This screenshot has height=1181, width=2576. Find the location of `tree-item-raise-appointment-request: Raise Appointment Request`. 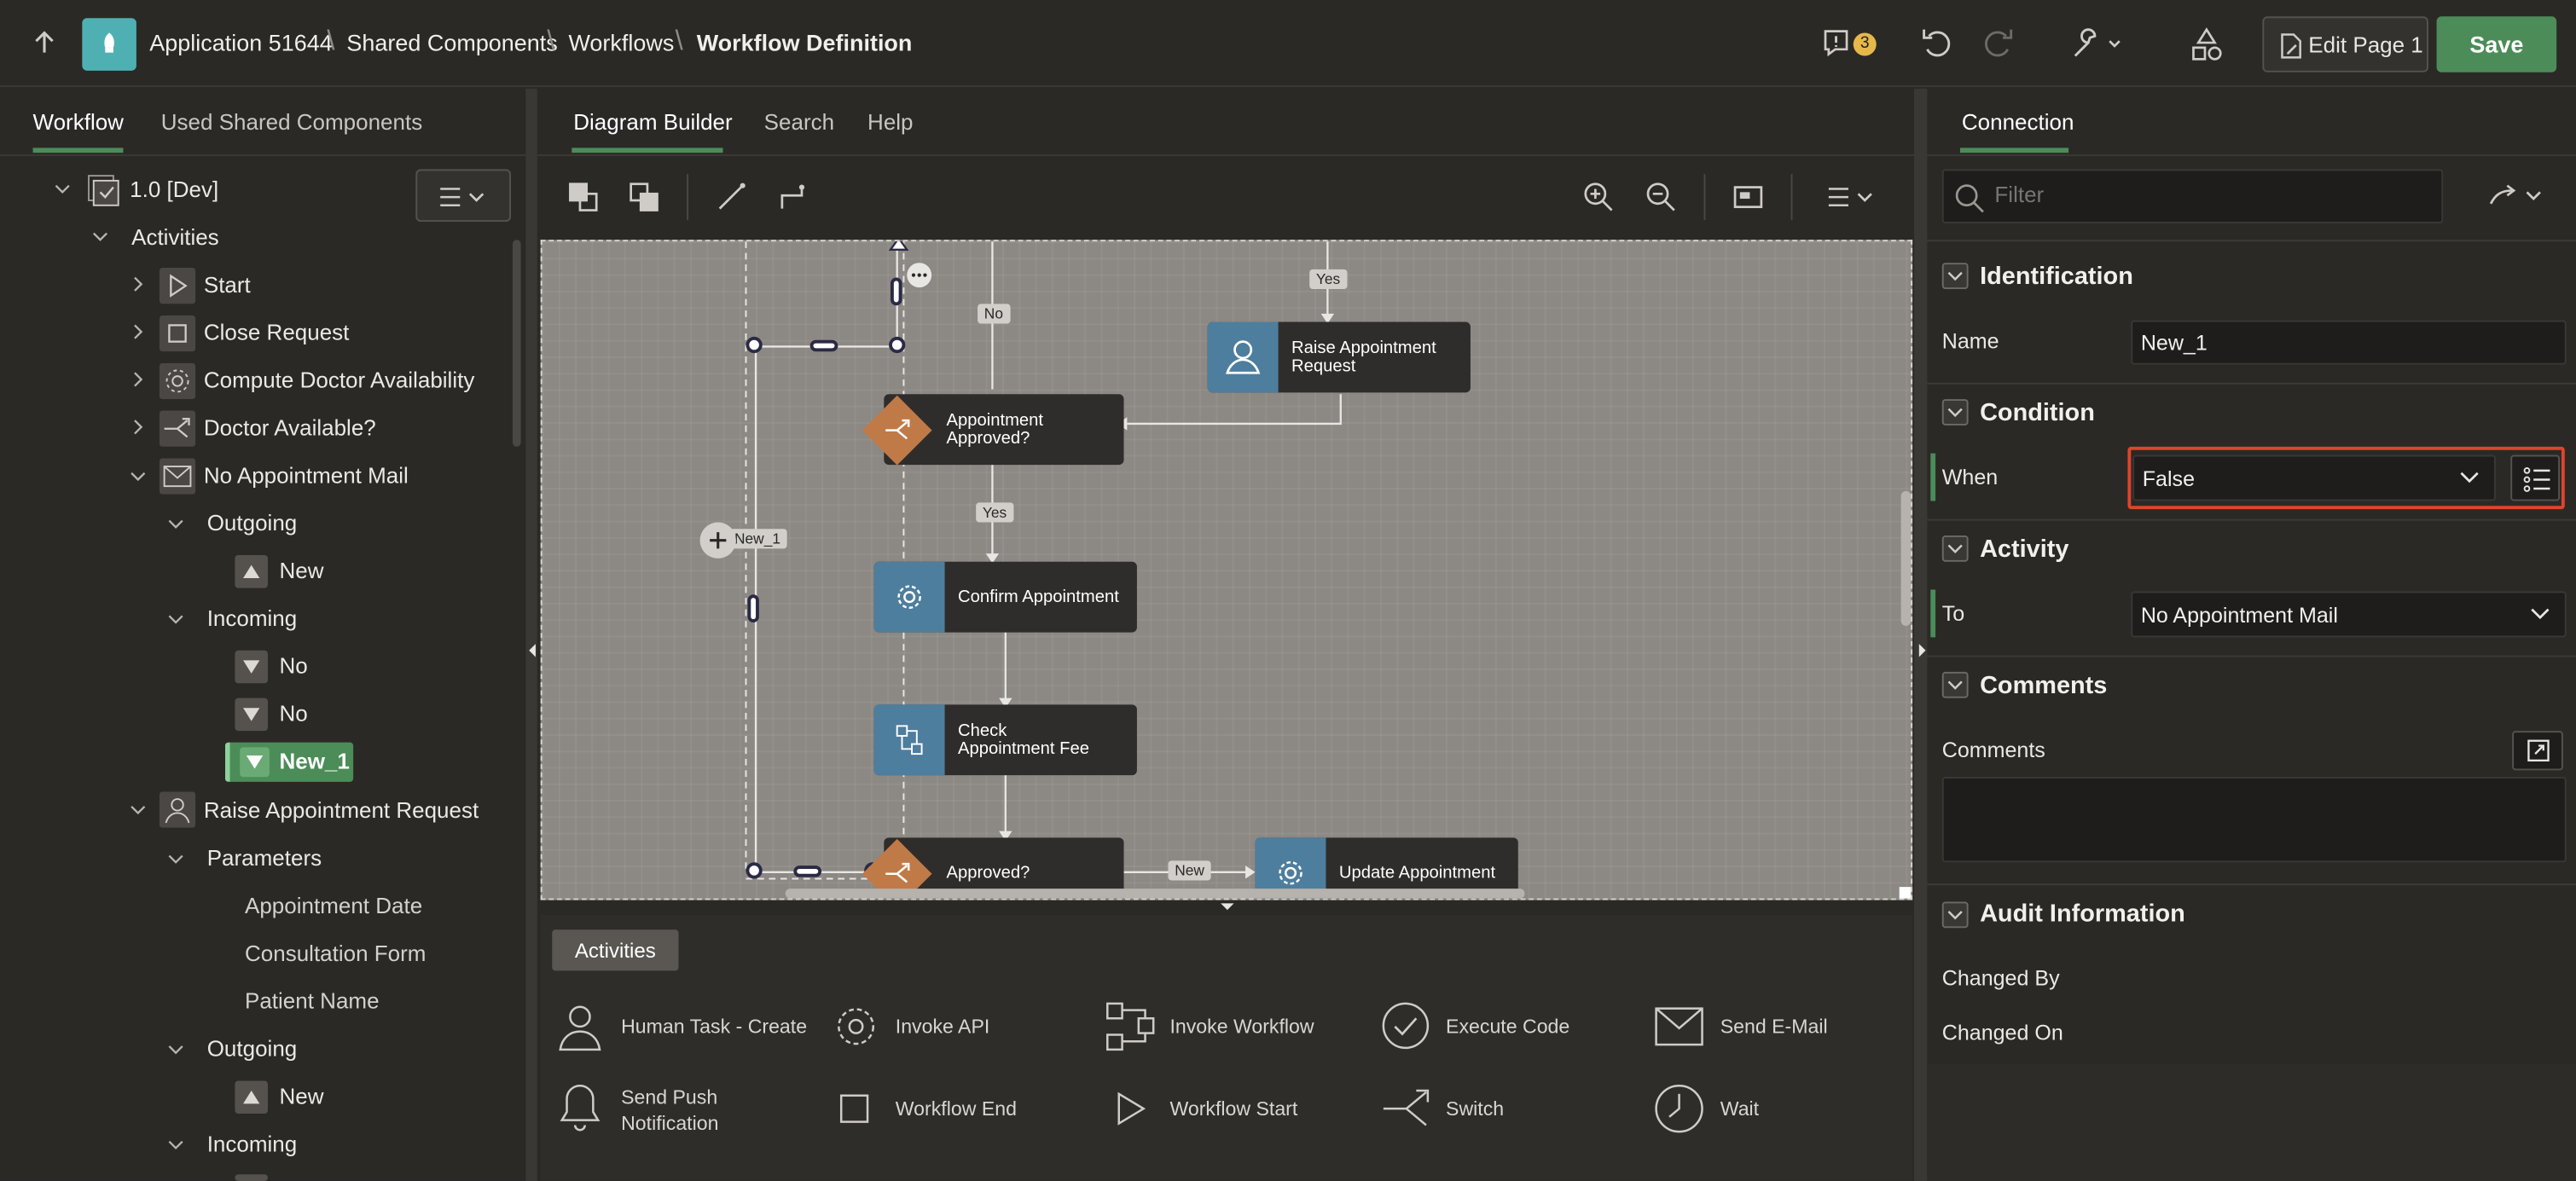

tree-item-raise-appointment-request: Raise Appointment Request is located at coordinates (341, 817).